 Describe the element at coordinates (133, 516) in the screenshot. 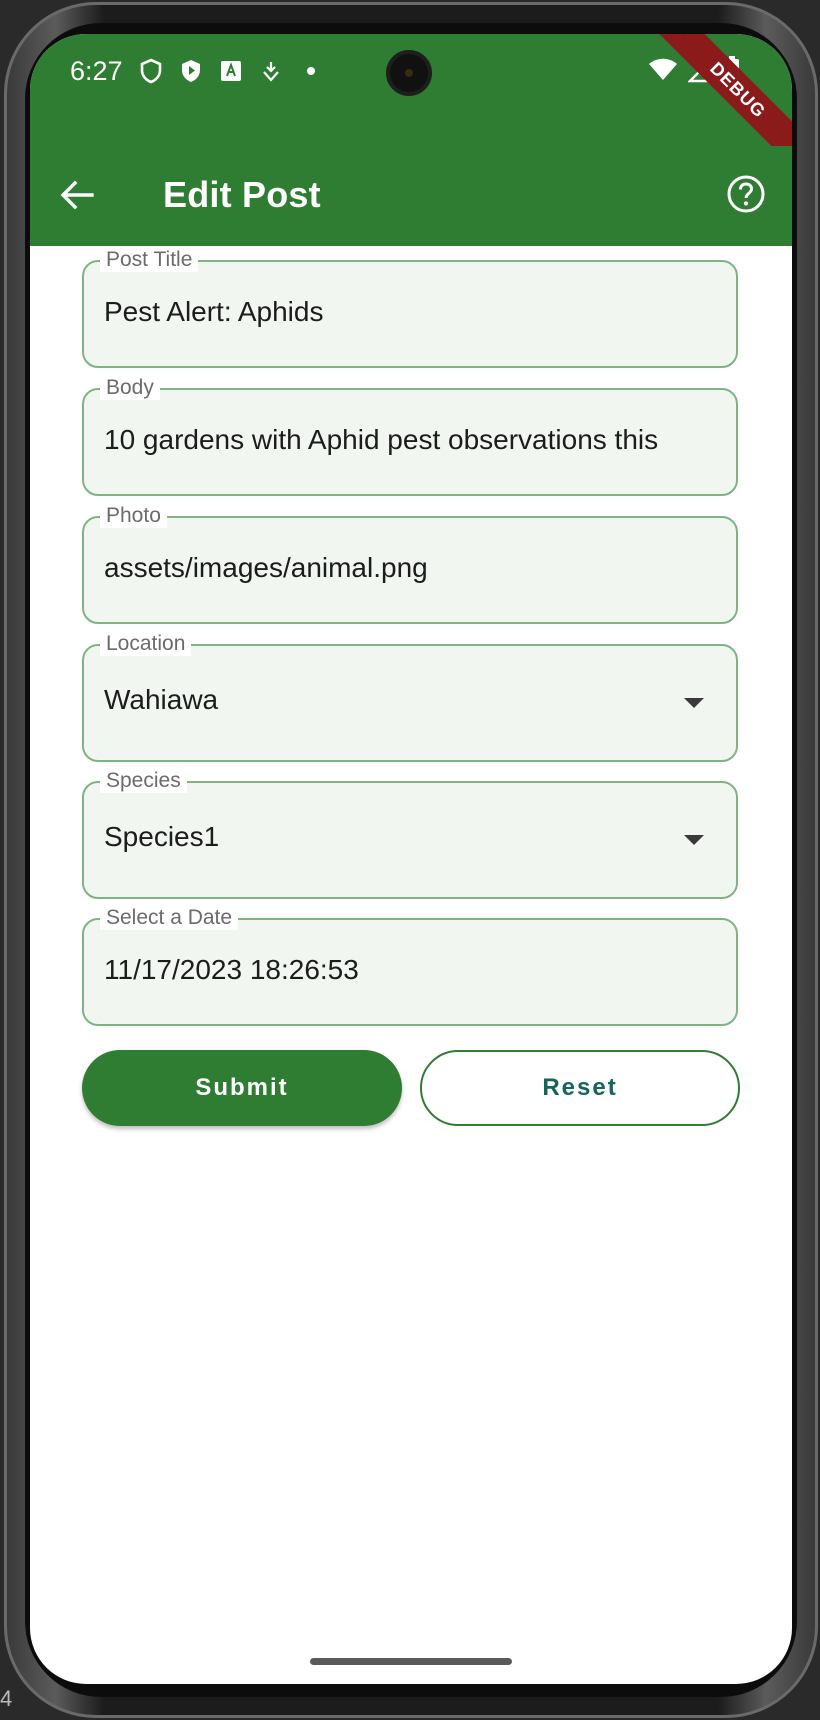

I see `photo-label: Photo` at that location.